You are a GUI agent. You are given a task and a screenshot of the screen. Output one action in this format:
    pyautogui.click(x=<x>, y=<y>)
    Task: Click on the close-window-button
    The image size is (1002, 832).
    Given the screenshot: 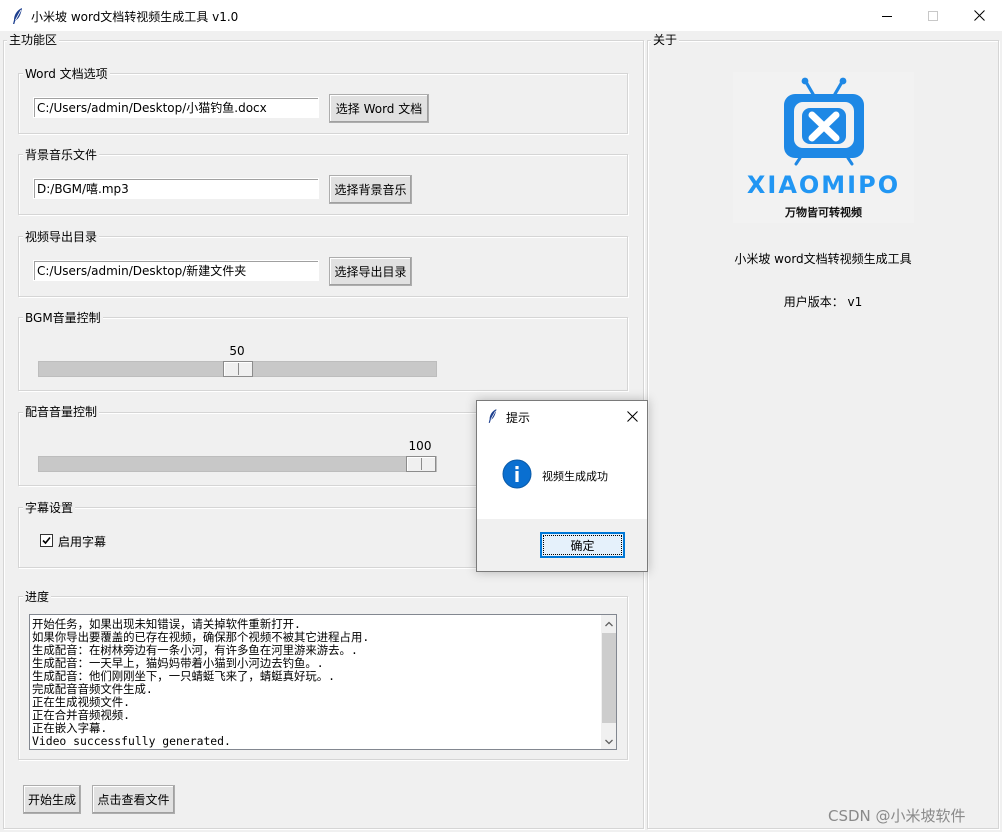 What is the action you would take?
    pyautogui.click(x=979, y=15)
    